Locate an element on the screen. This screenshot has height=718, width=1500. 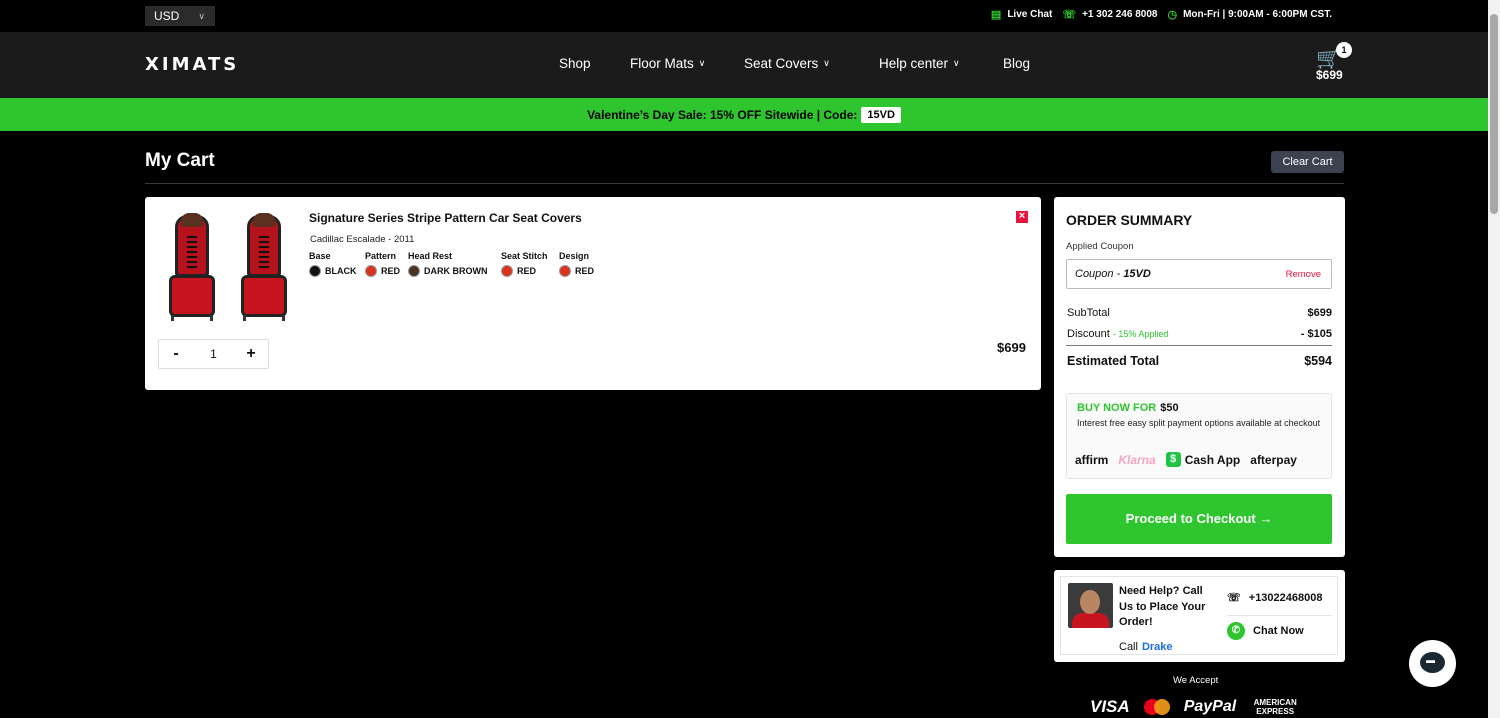
discount-label: Discount is located at coordinates (1088, 334).